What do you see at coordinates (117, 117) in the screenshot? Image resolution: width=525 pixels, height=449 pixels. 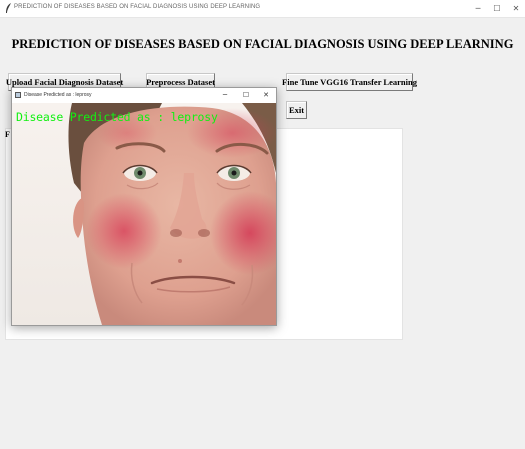 I see `prediction-overlay-text: Disease Predicted as : leprosy` at bounding box center [117, 117].